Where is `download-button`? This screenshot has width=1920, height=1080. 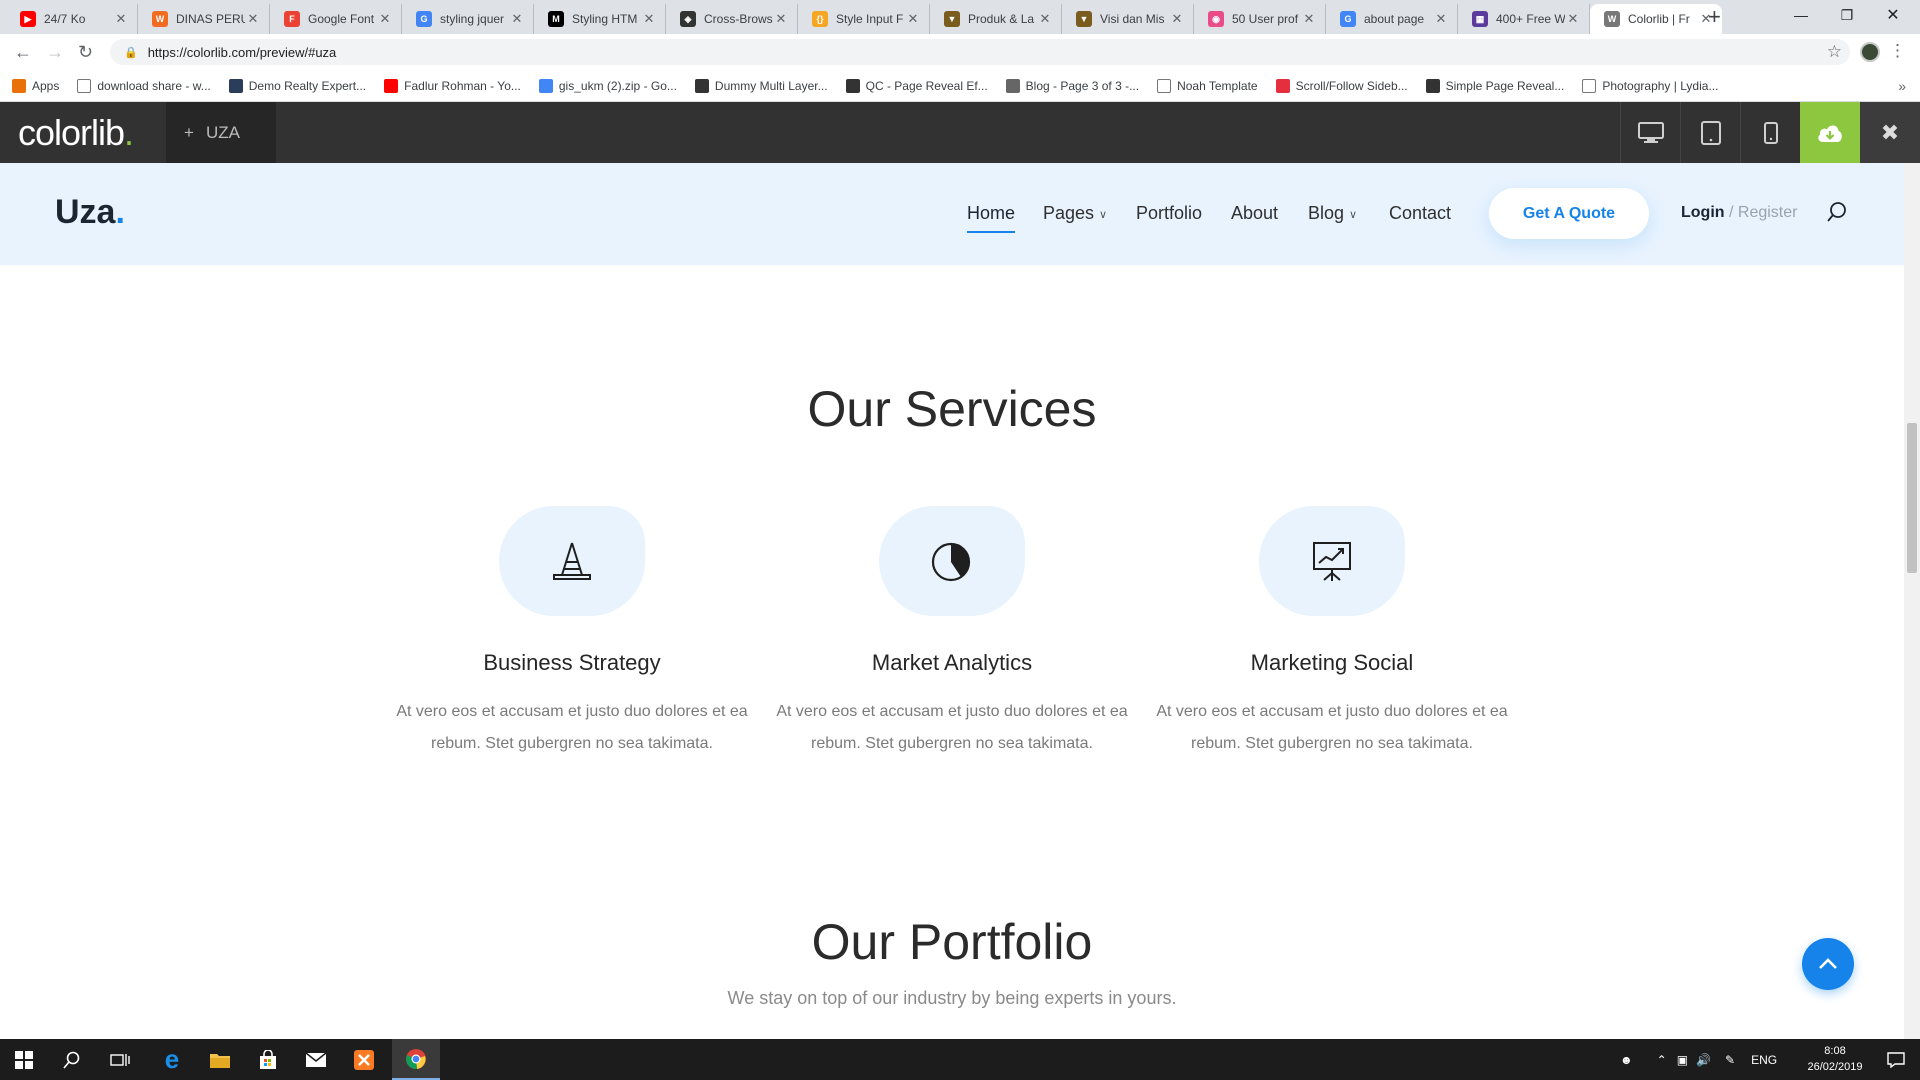 download-button is located at coordinates (1830, 132).